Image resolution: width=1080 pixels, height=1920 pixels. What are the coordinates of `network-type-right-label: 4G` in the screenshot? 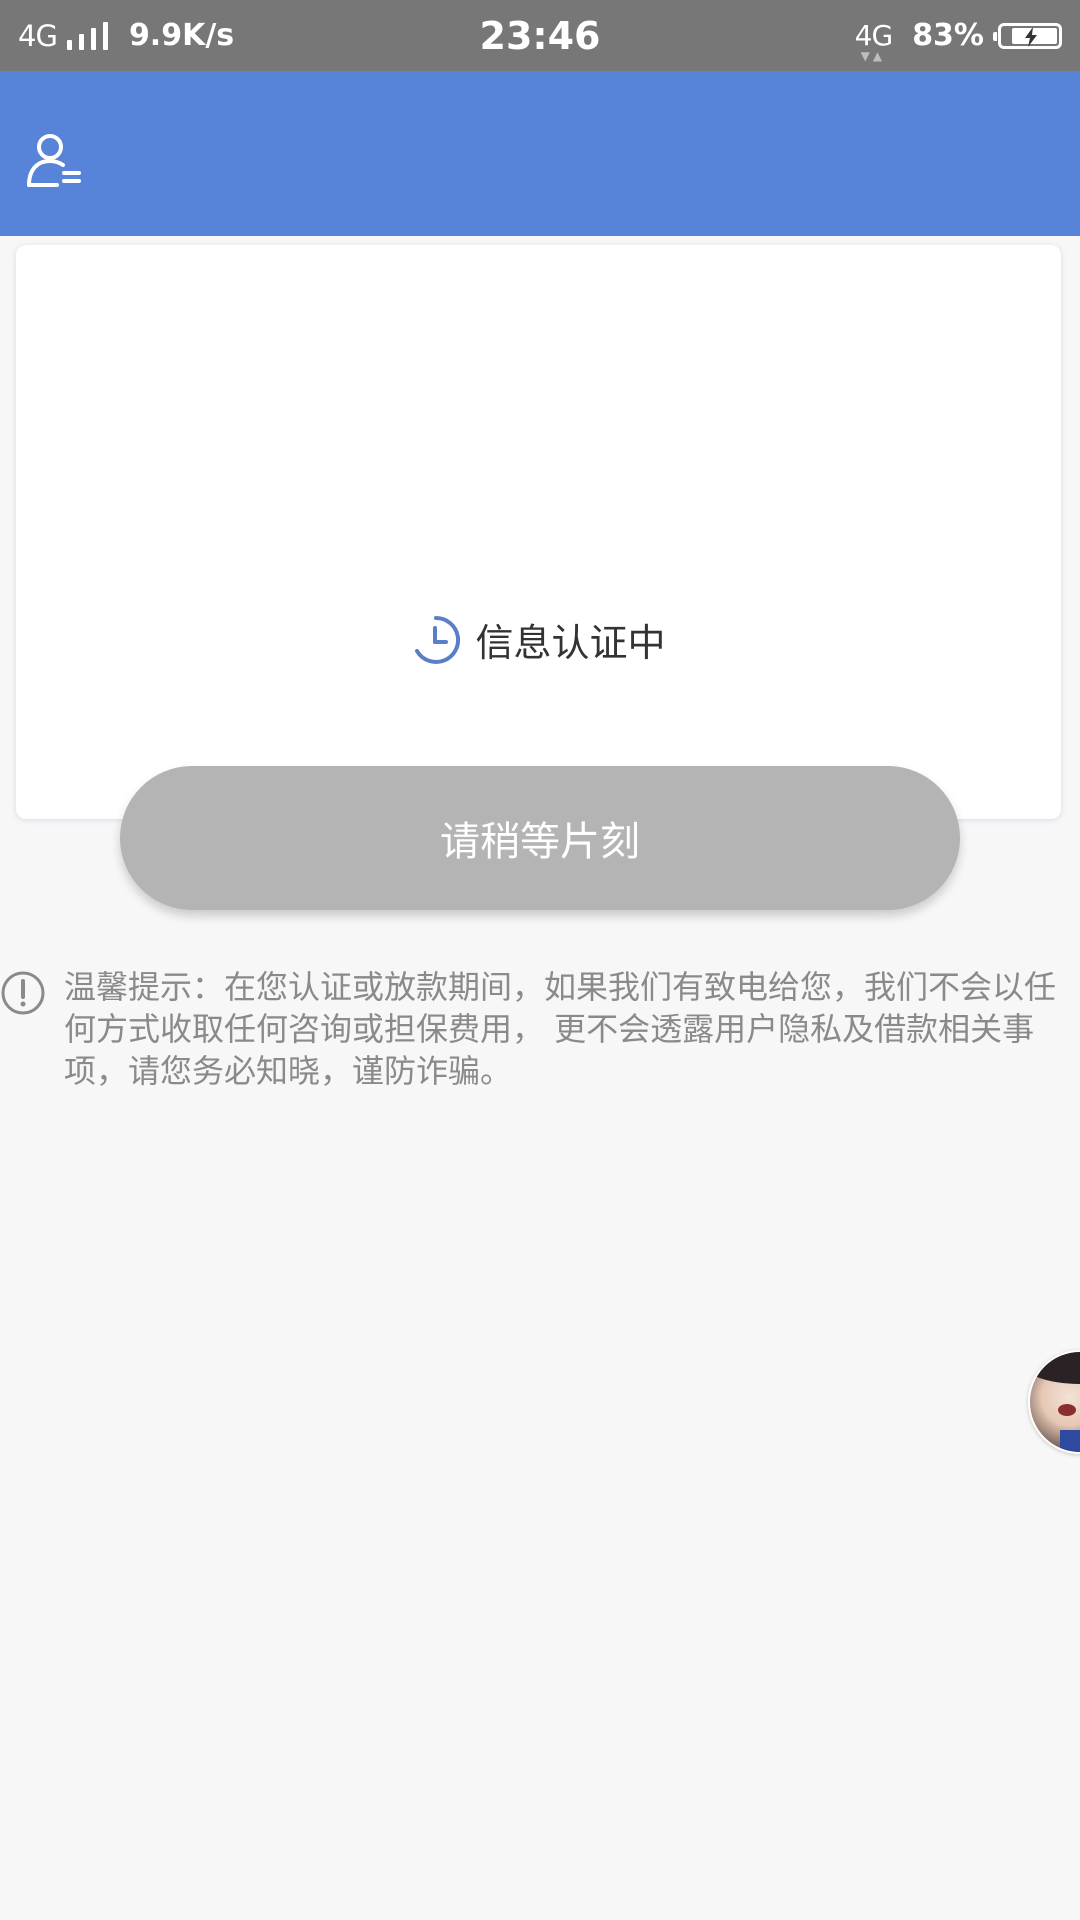 It's located at (874, 35).